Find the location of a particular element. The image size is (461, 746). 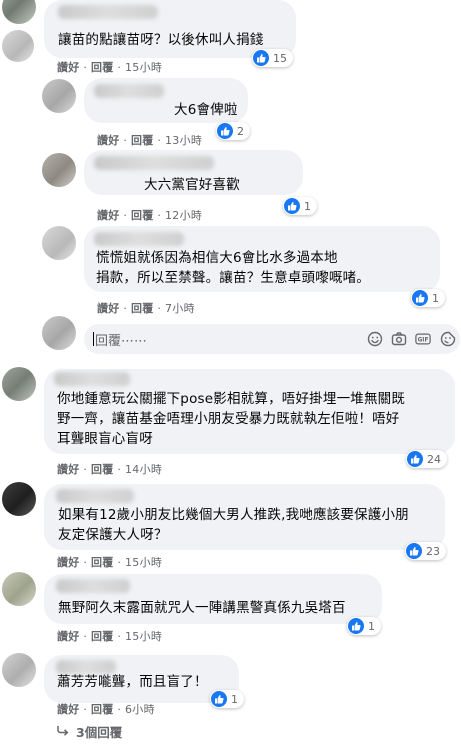

view-replies-link: 3個回覆 is located at coordinates (89, 731).